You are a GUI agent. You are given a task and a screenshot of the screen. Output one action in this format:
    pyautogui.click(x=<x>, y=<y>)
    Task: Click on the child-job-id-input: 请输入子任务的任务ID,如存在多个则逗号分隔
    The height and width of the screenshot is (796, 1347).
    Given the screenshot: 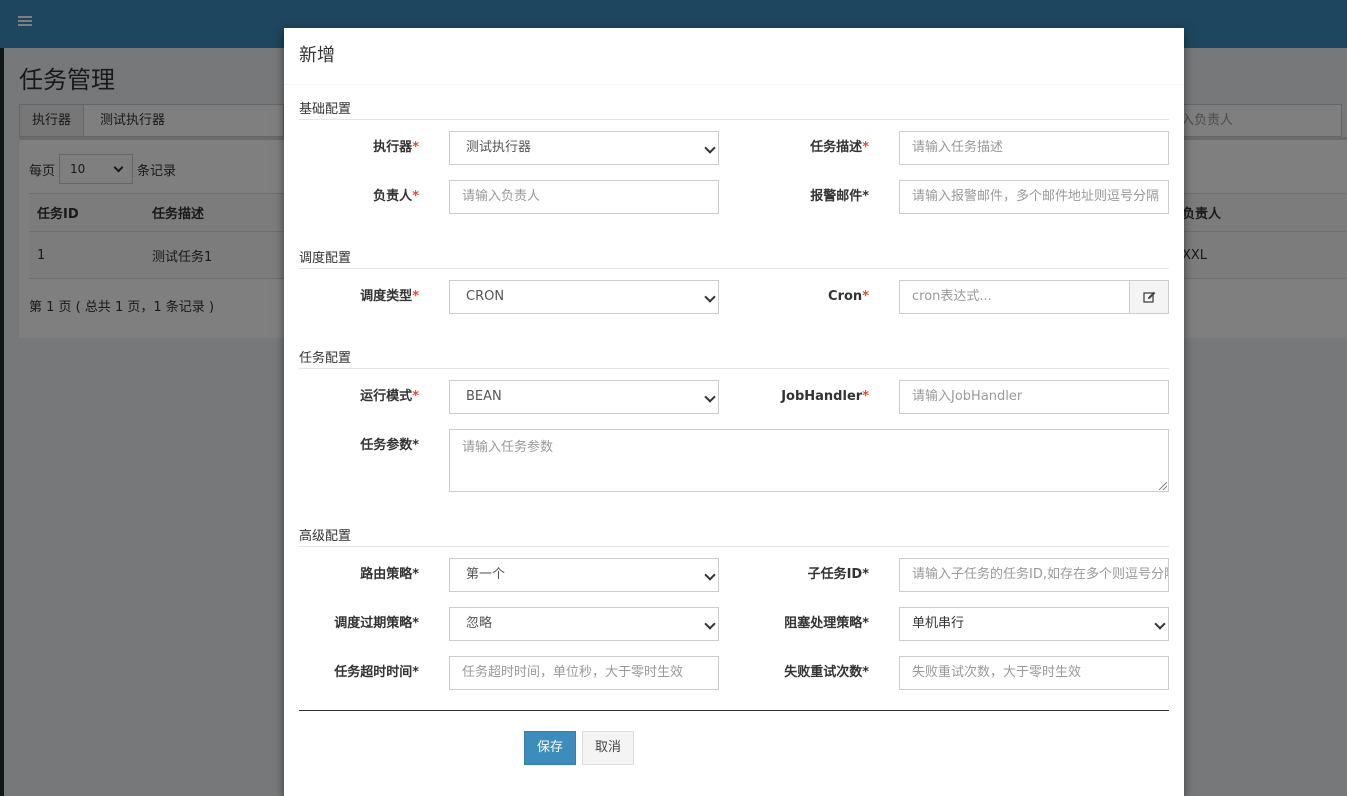 What is the action you would take?
    pyautogui.click(x=1034, y=575)
    